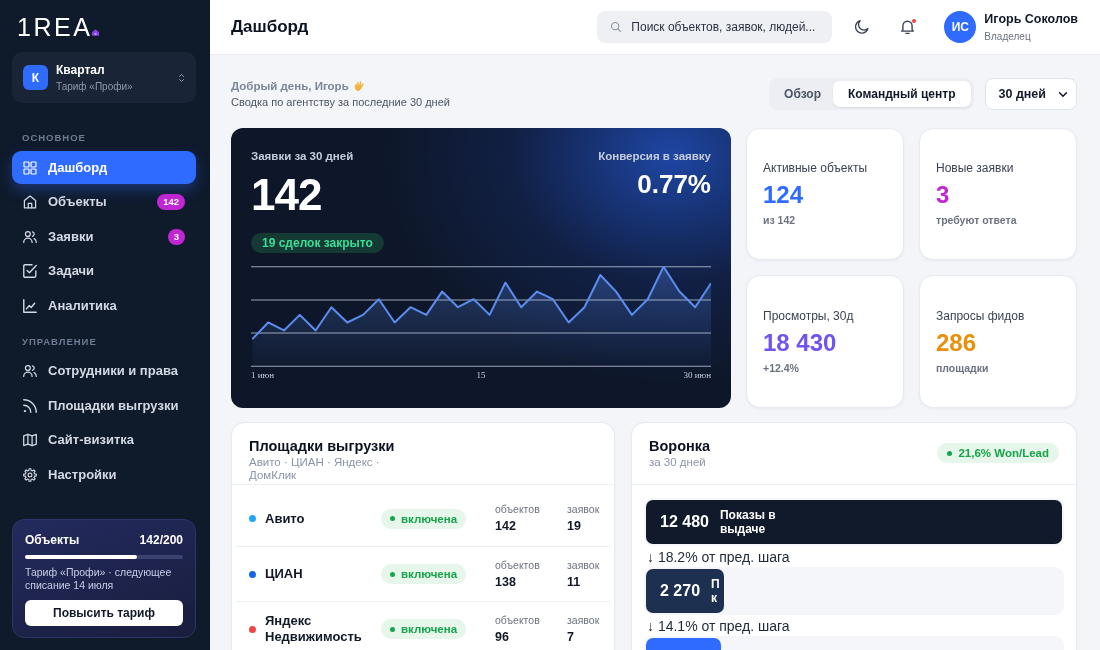  What do you see at coordinates (784, 195) in the screenshot?
I see `kpi-value: 124` at bounding box center [784, 195].